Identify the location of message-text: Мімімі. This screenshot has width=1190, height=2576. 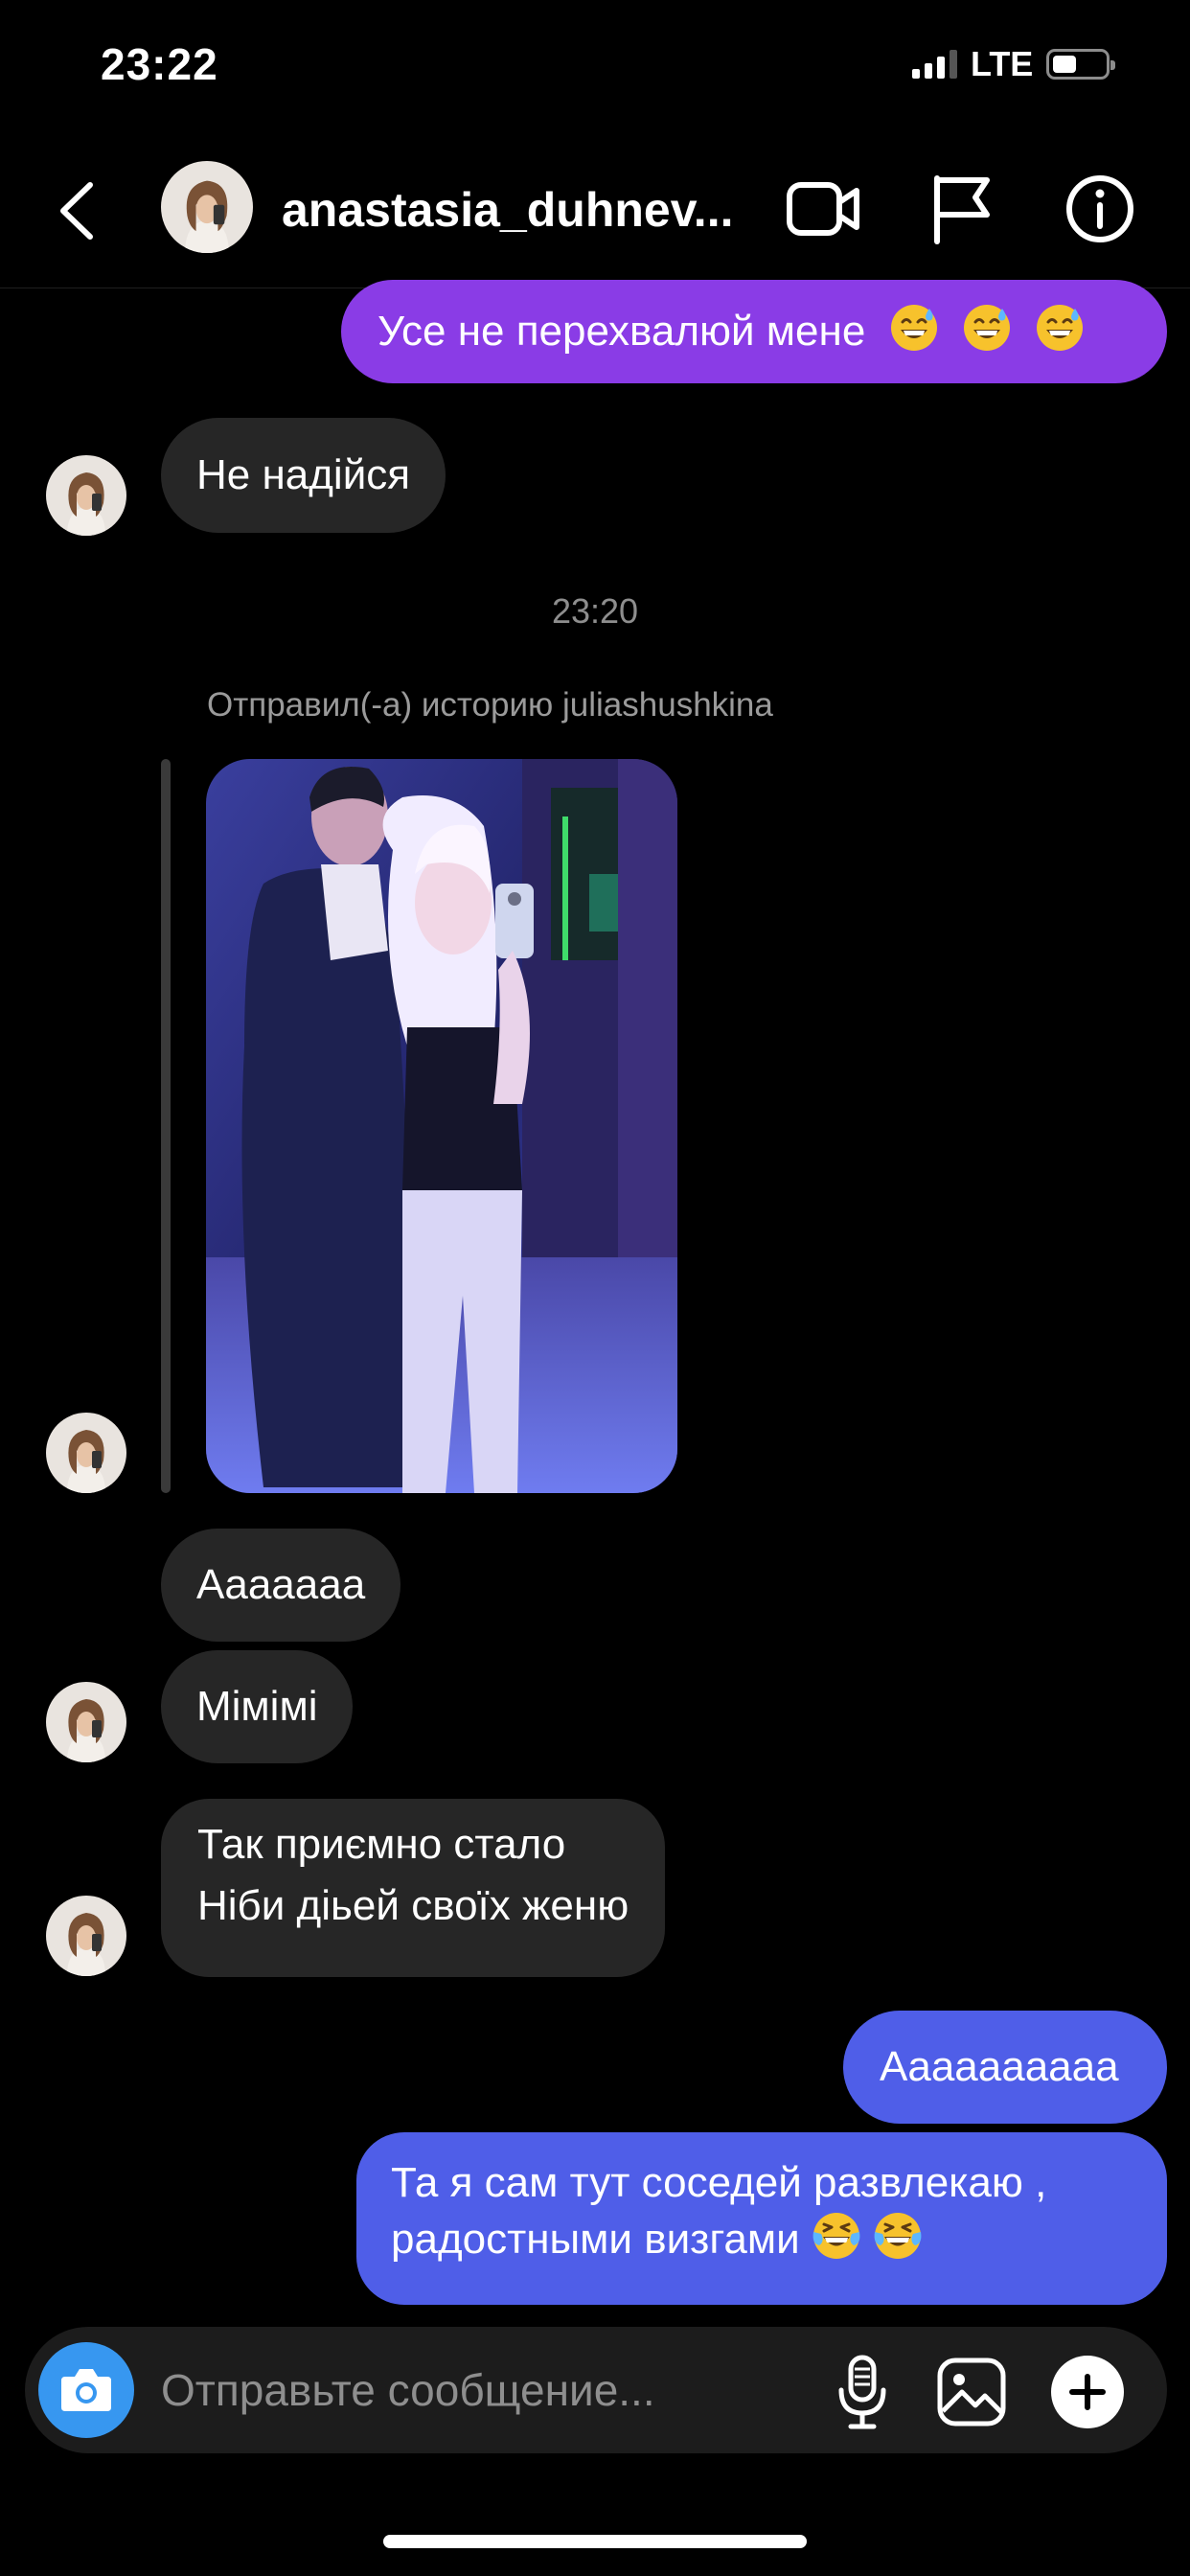
(257, 1706).